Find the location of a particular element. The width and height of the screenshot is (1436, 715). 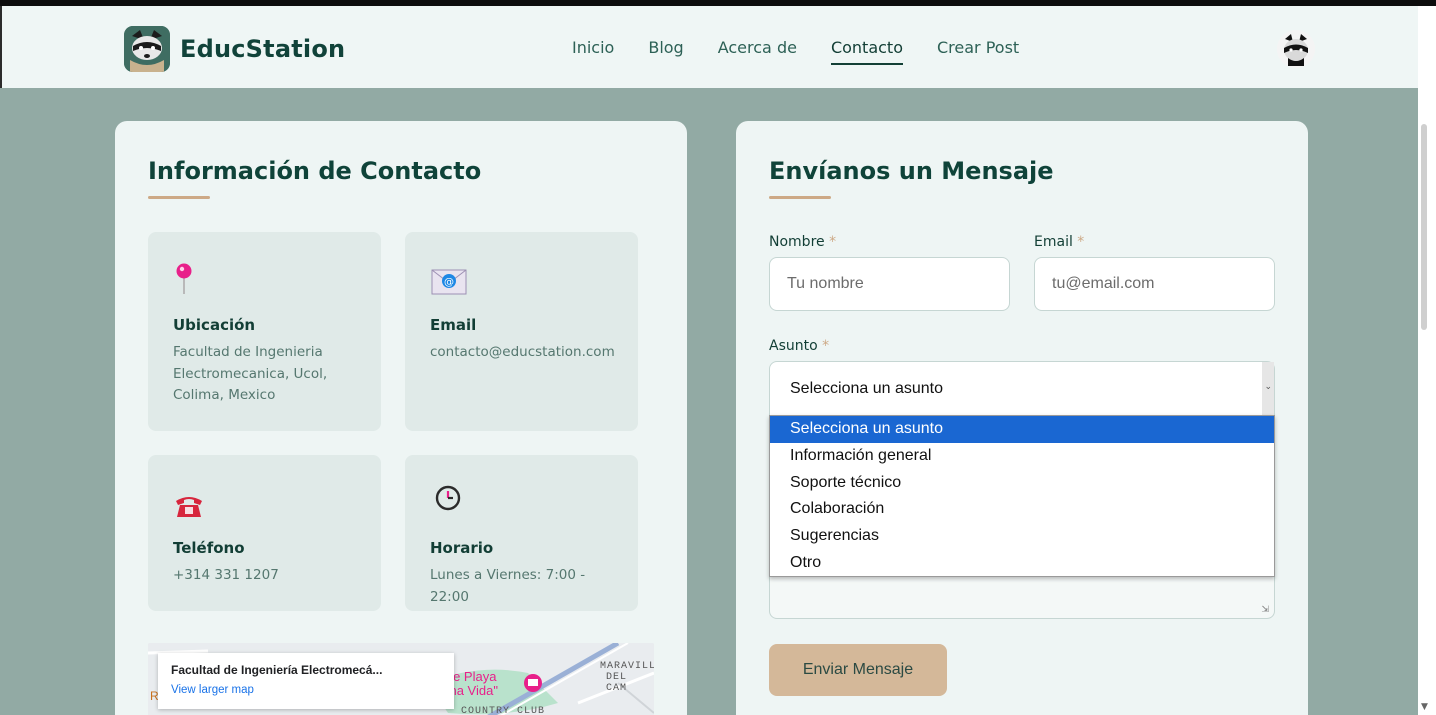

subject-label: Asunto * is located at coordinates (799, 346).